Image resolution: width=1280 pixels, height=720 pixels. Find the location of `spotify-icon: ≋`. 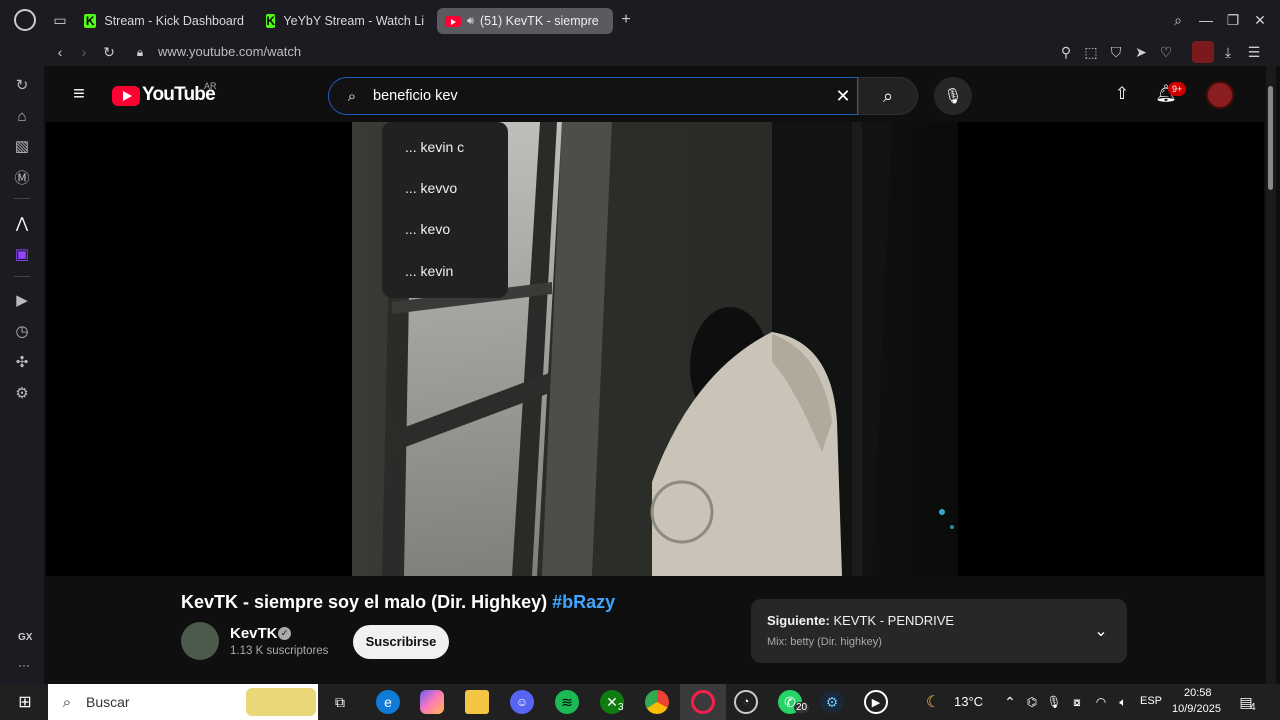

spotify-icon: ≋ is located at coordinates (567, 702).